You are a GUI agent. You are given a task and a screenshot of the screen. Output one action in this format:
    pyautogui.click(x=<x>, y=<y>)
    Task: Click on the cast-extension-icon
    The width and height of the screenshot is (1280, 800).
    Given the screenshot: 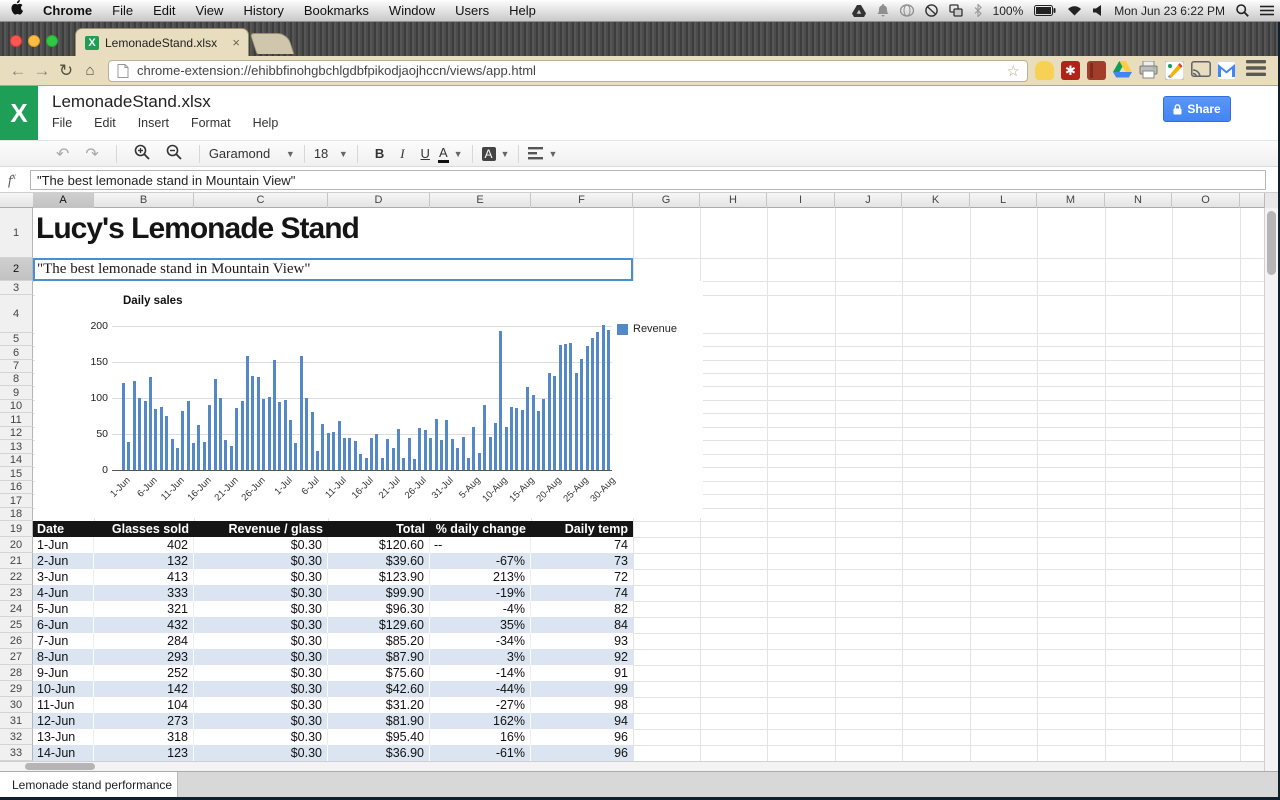 What is the action you would take?
    pyautogui.click(x=1201, y=70)
    